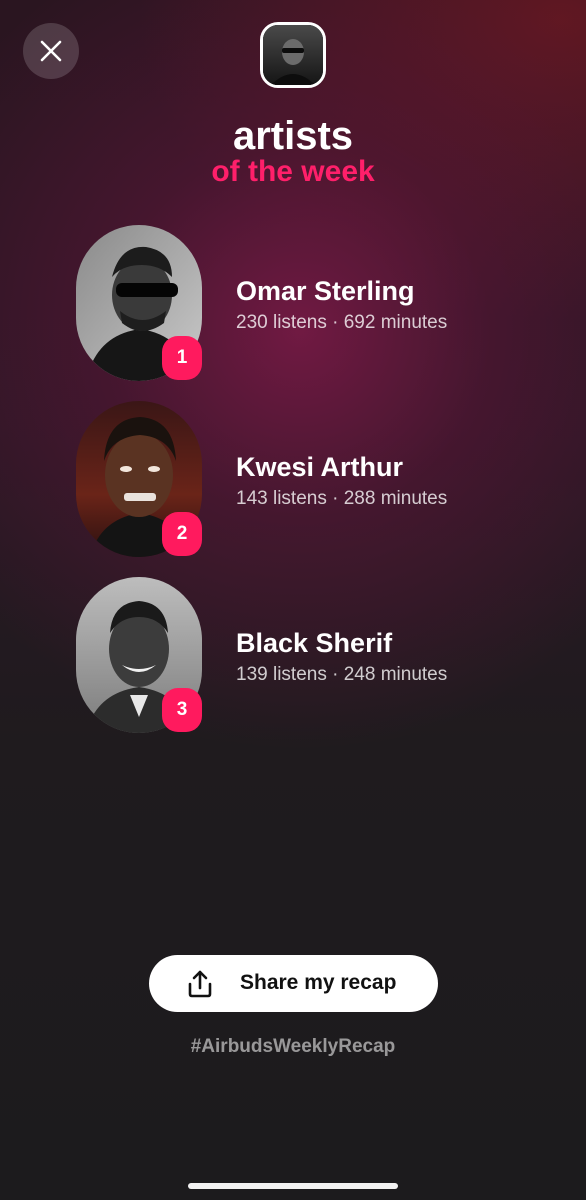  I want to click on page-subtitle: of the week, so click(293, 171).